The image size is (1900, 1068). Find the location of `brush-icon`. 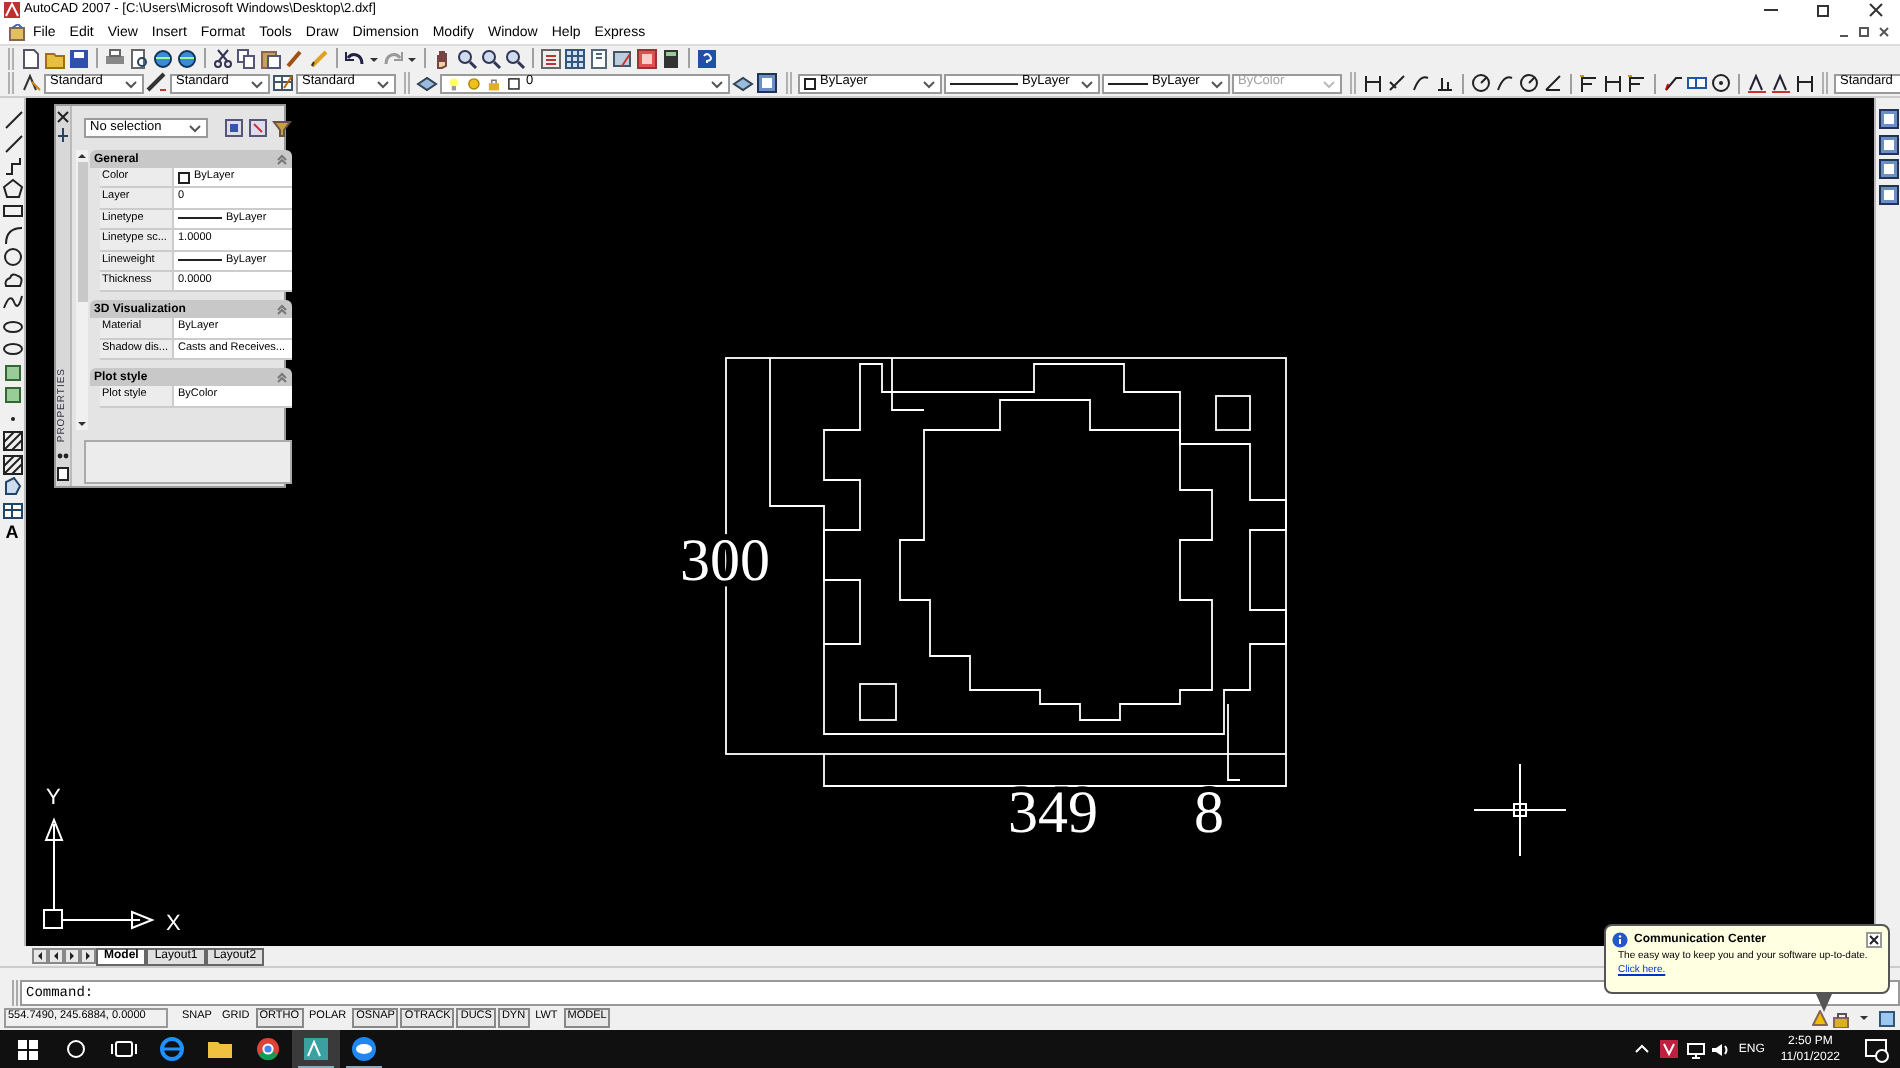

brush-icon is located at coordinates (295, 58).